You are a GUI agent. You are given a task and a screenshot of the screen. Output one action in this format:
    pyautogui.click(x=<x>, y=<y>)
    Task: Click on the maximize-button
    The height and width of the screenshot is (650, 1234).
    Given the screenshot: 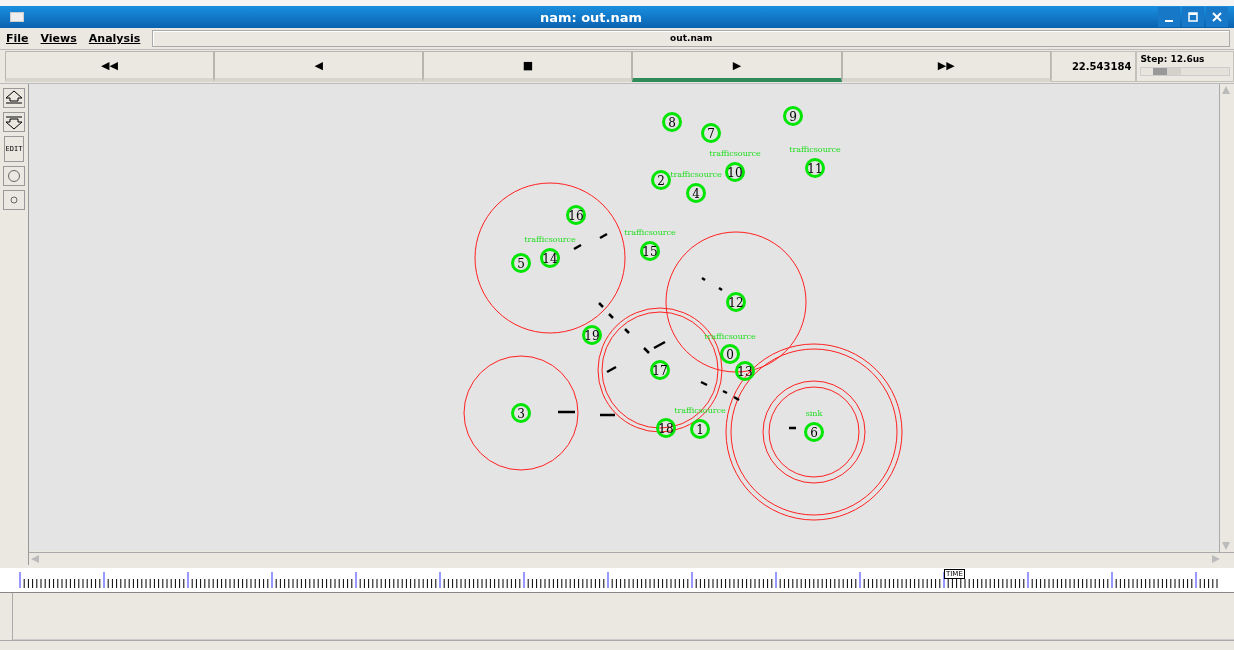 What is the action you would take?
    pyautogui.click(x=1193, y=17)
    